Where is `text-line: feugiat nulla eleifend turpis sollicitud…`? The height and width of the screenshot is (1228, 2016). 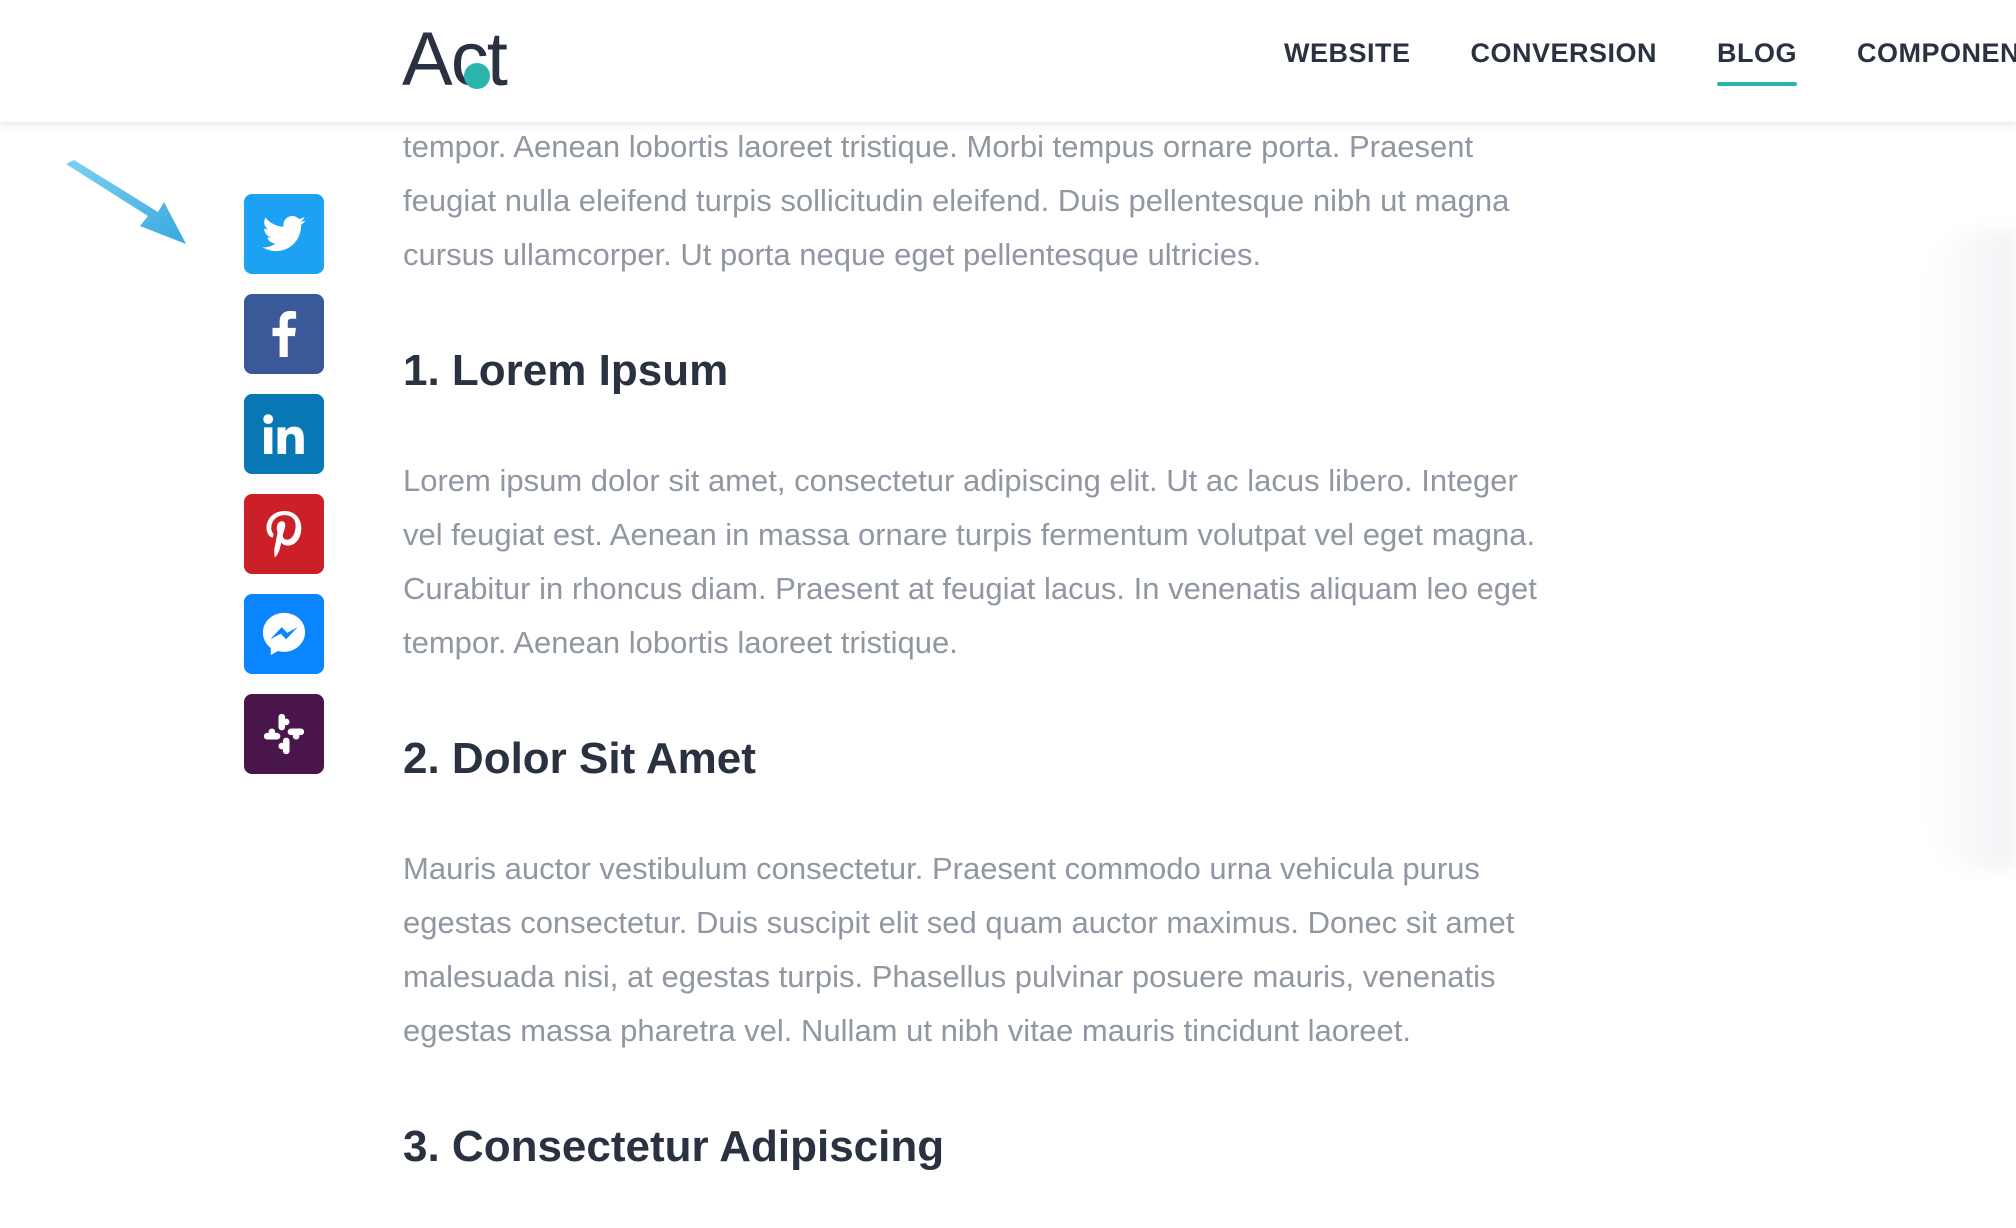
text-line: feugiat nulla eleifend turpis sollicitud… is located at coordinates (956, 200).